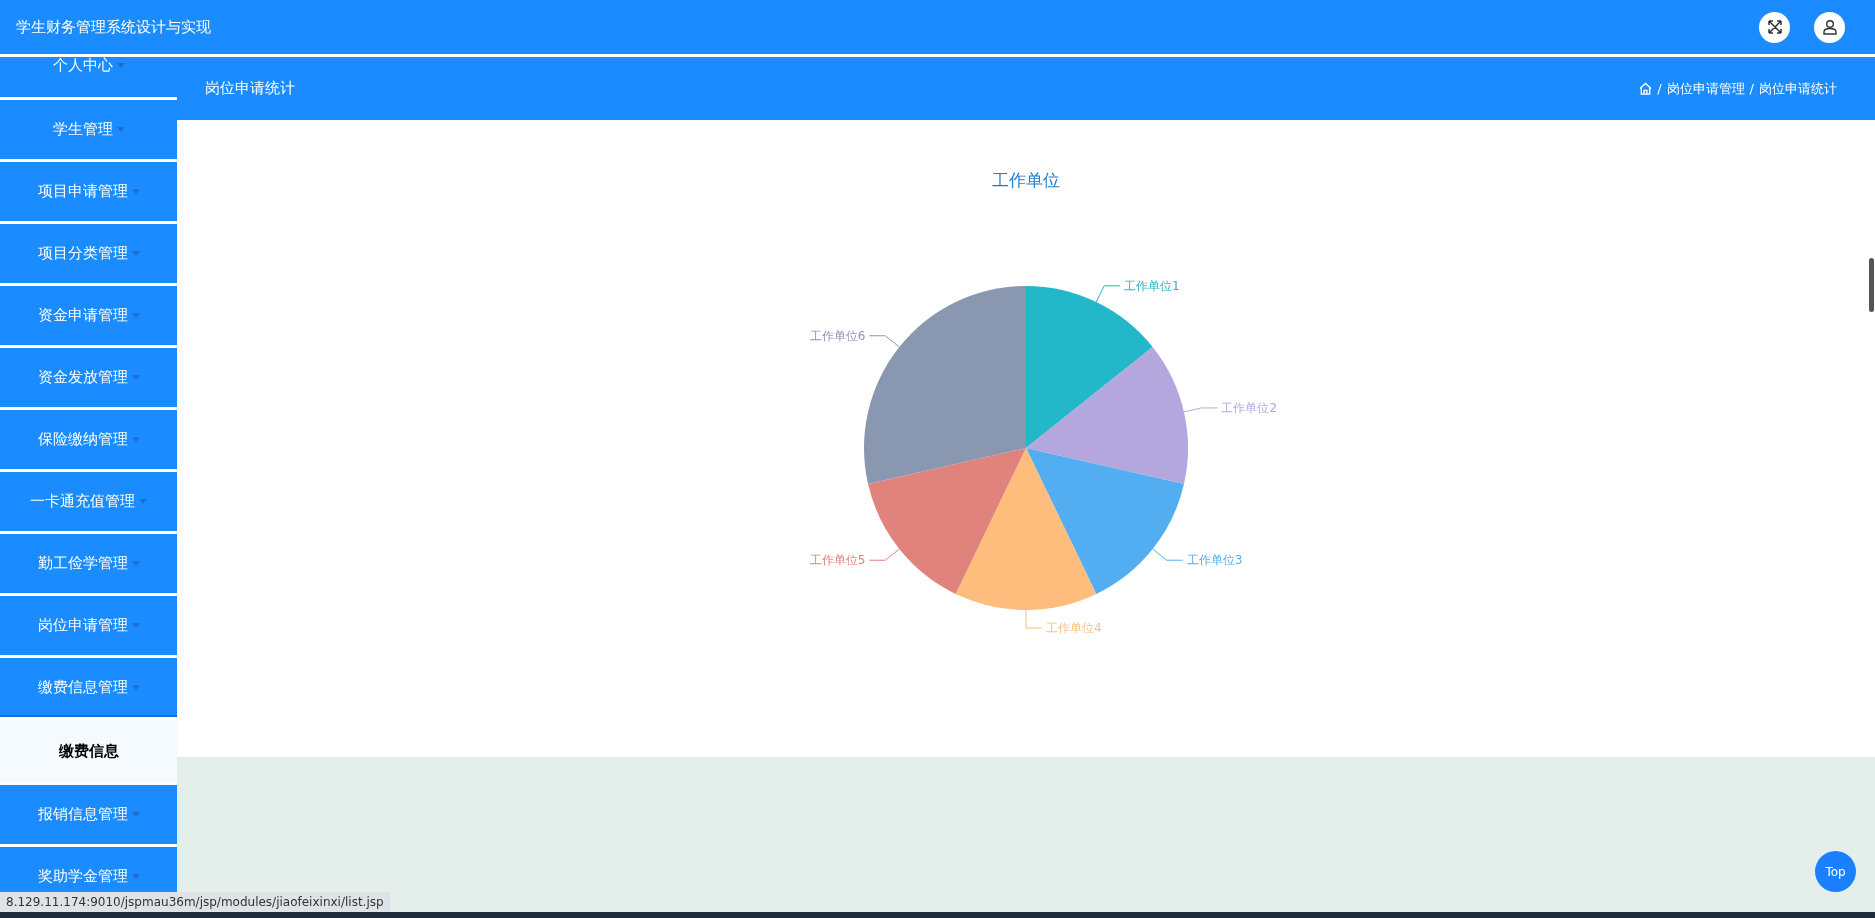 The width and height of the screenshot is (1875, 918). What do you see at coordinates (837, 559) in the screenshot?
I see `slice-label: 工作单位5` at bounding box center [837, 559].